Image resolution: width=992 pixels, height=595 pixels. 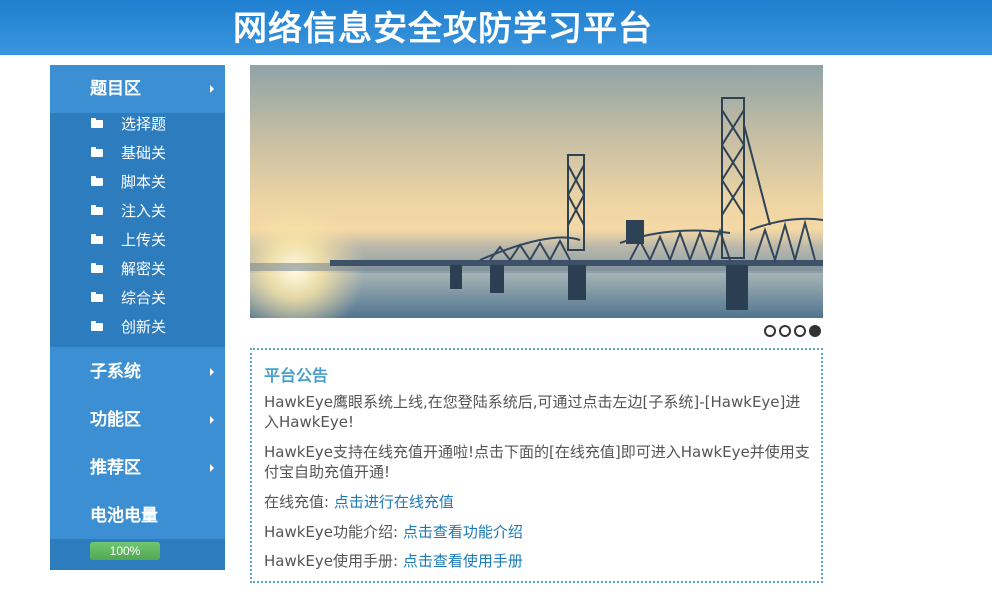 What do you see at coordinates (394, 502) in the screenshot?
I see `recharge-link: 点击进行在线充值` at bounding box center [394, 502].